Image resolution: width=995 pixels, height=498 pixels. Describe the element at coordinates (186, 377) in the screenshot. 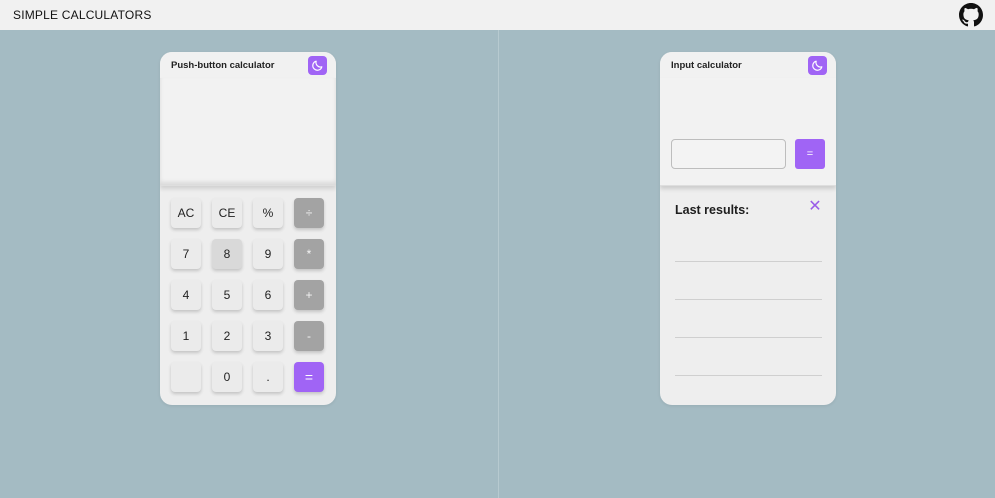

I see `key-blank-button` at that location.